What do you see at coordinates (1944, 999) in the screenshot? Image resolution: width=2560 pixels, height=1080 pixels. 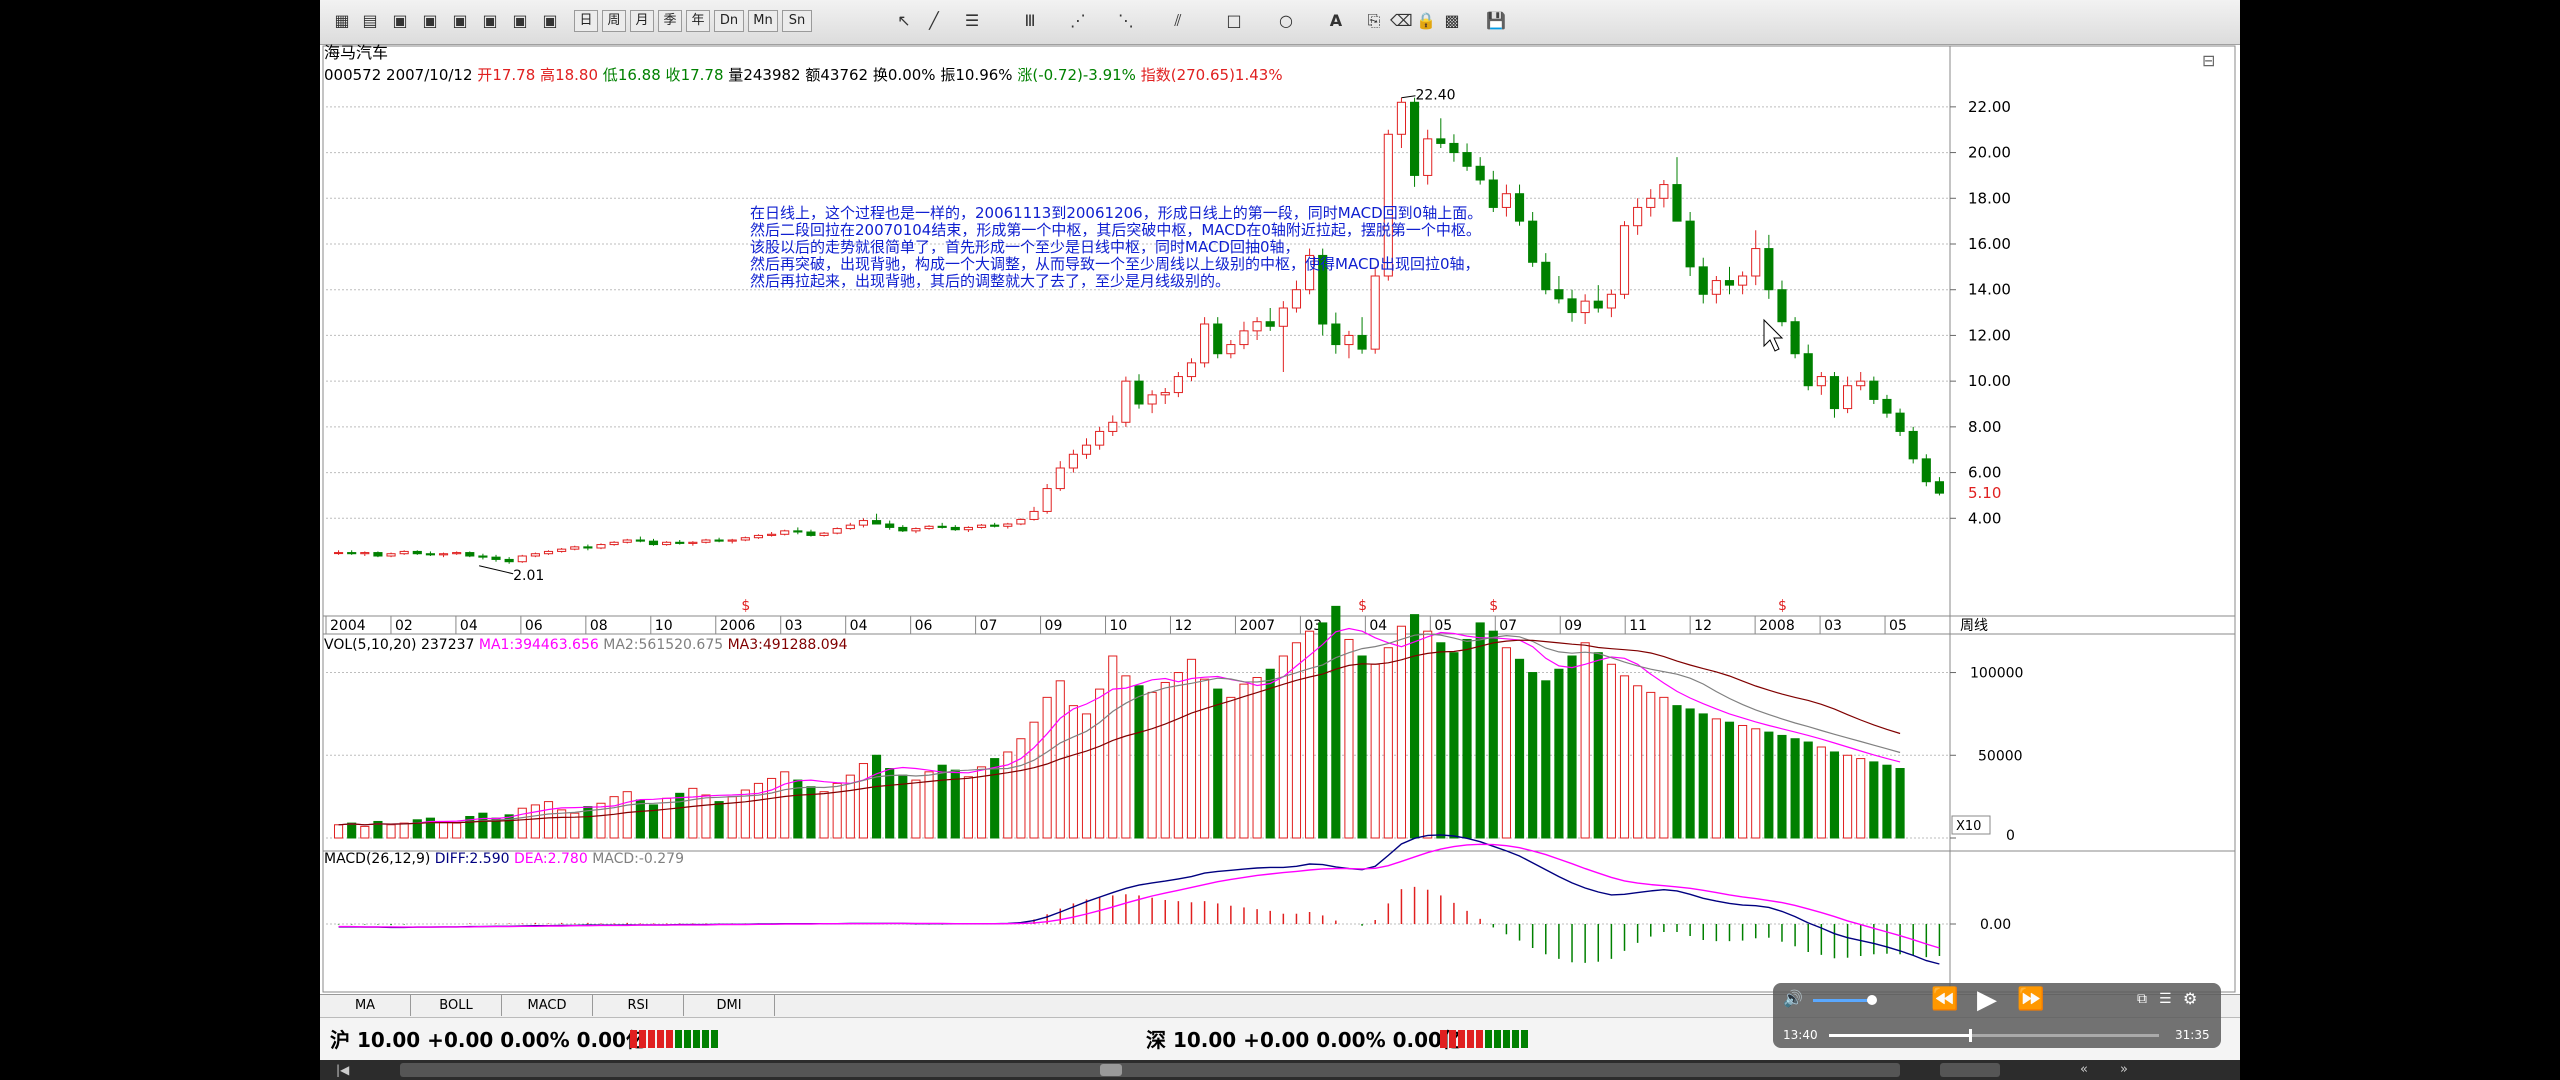 I see `rewind-icon: ⏪` at bounding box center [1944, 999].